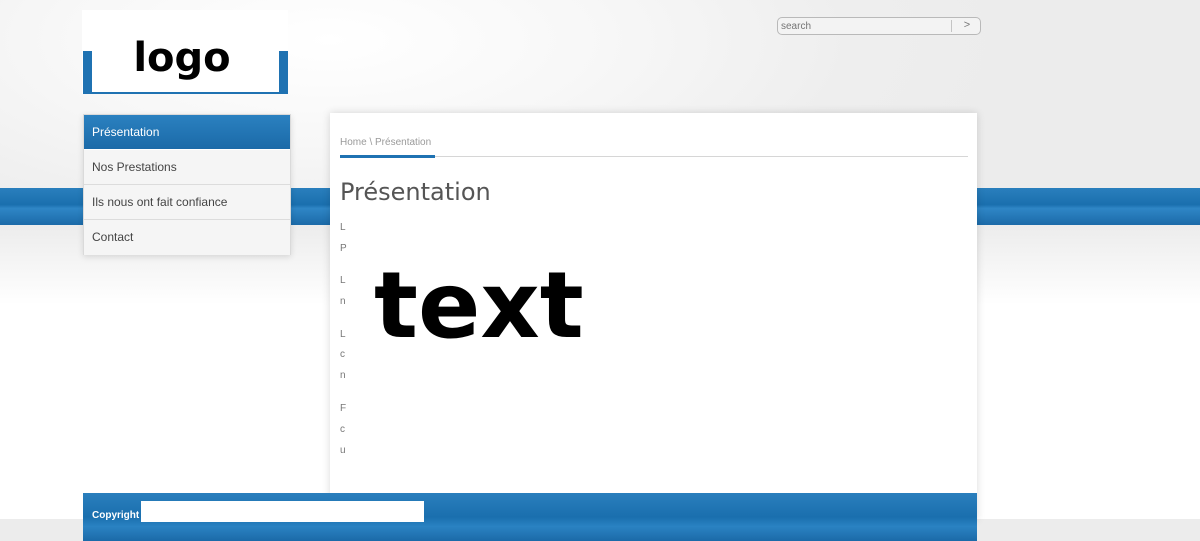  Describe the element at coordinates (530, 517) in the screenshot. I see `footer: Copyright` at that location.